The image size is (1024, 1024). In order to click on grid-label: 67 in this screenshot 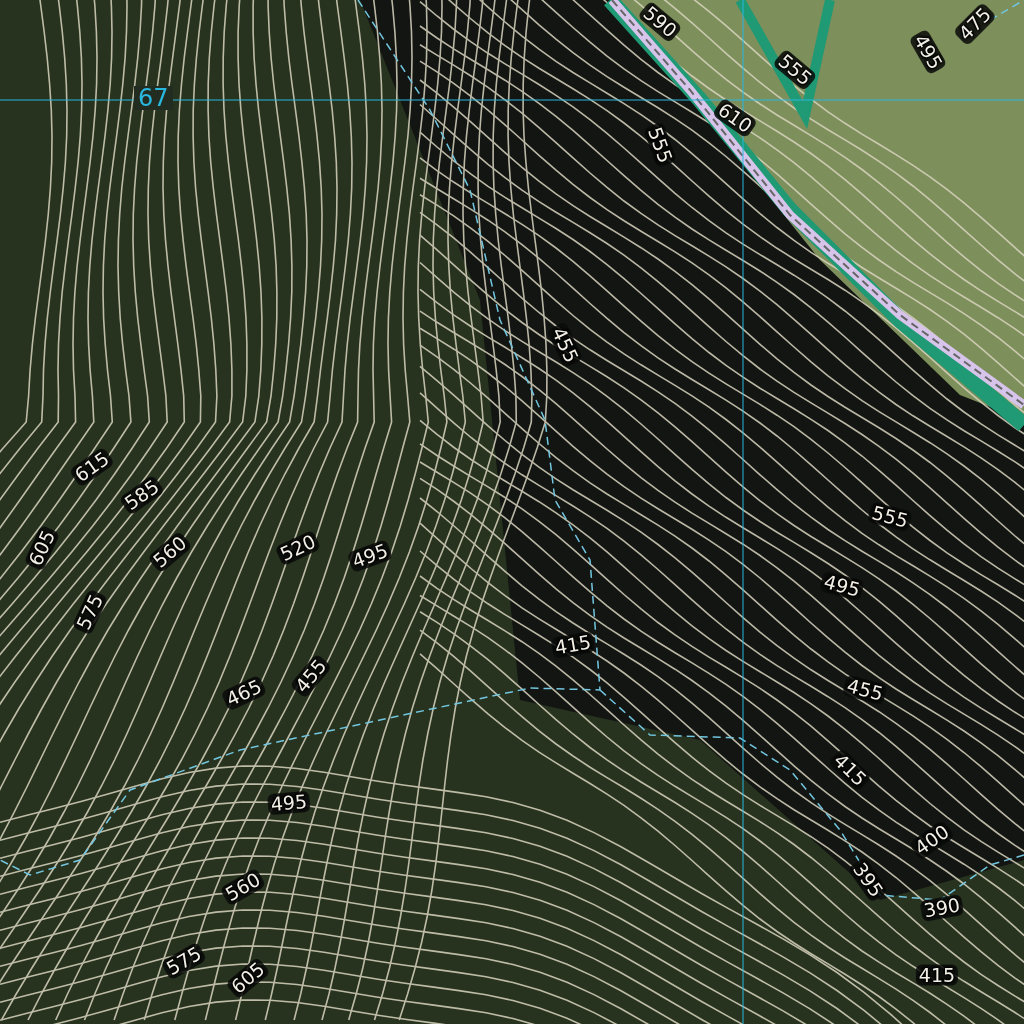, I will do `click(153, 98)`.